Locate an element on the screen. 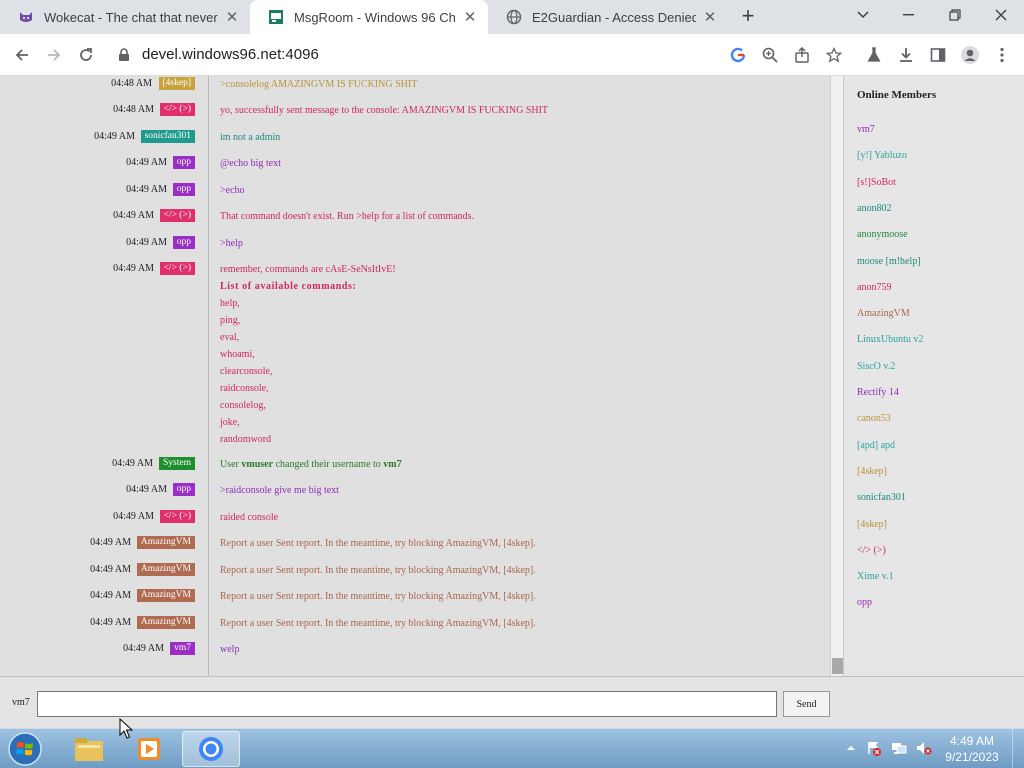  tab-e2guardian: E2Guardian - Access Denied ✕ is located at coordinates (608, 17).